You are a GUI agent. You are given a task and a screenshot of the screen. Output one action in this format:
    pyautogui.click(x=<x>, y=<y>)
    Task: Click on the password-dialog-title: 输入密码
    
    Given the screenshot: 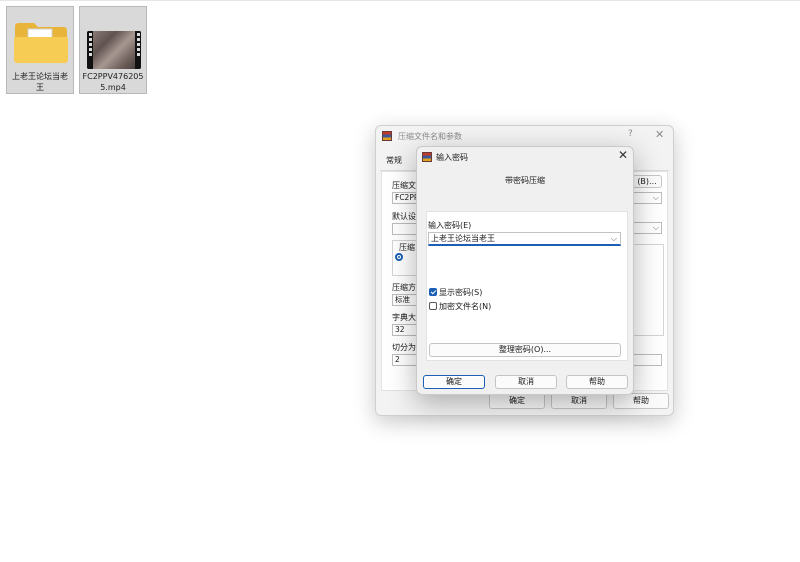 What is the action you would take?
    pyautogui.click(x=452, y=157)
    